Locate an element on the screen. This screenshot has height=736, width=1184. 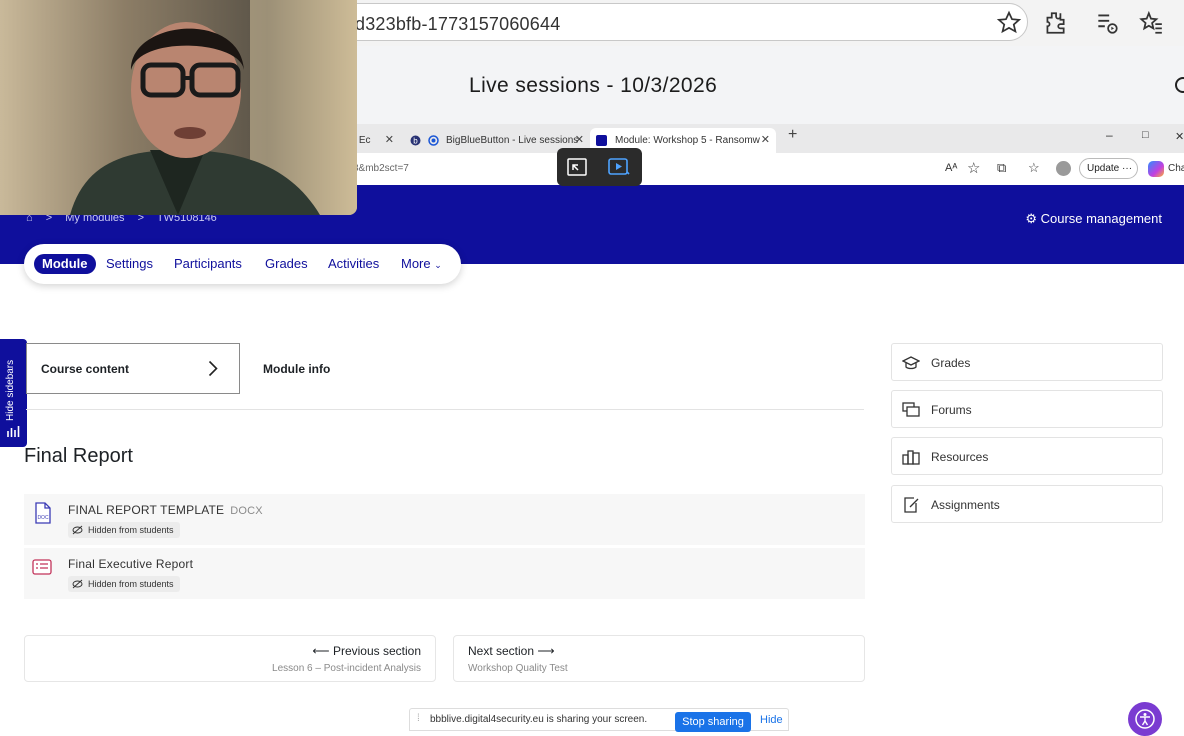
webcam-frame is located at coordinates (178, 107).